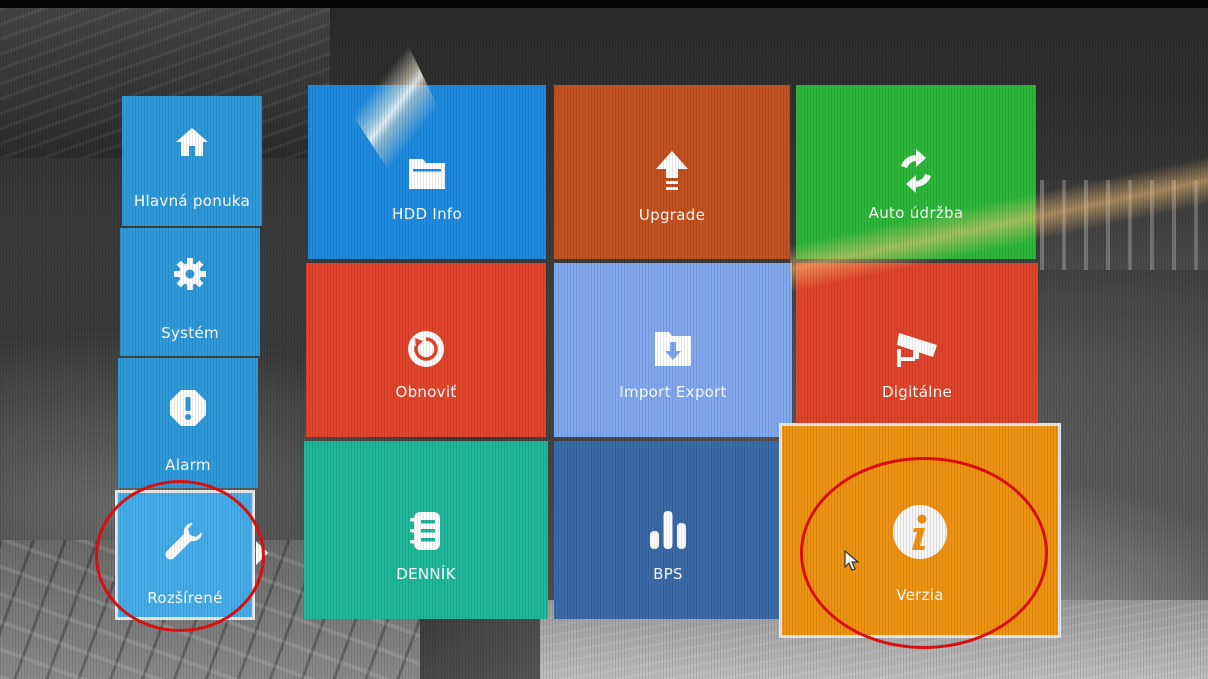 This screenshot has width=1208, height=679. Describe the element at coordinates (426, 574) in the screenshot. I see `tile-label: DENNÍK` at that location.